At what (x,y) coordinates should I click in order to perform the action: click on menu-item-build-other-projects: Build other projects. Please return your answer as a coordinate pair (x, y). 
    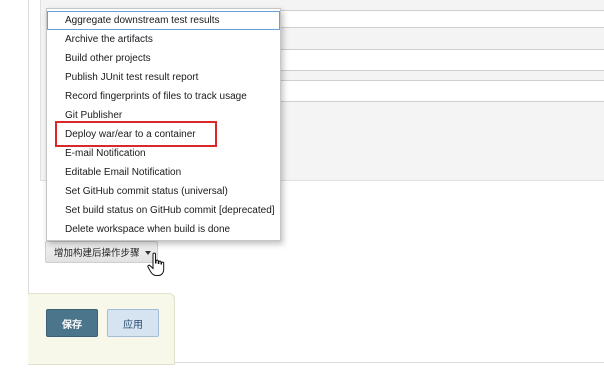
    Looking at the image, I should click on (163, 58).